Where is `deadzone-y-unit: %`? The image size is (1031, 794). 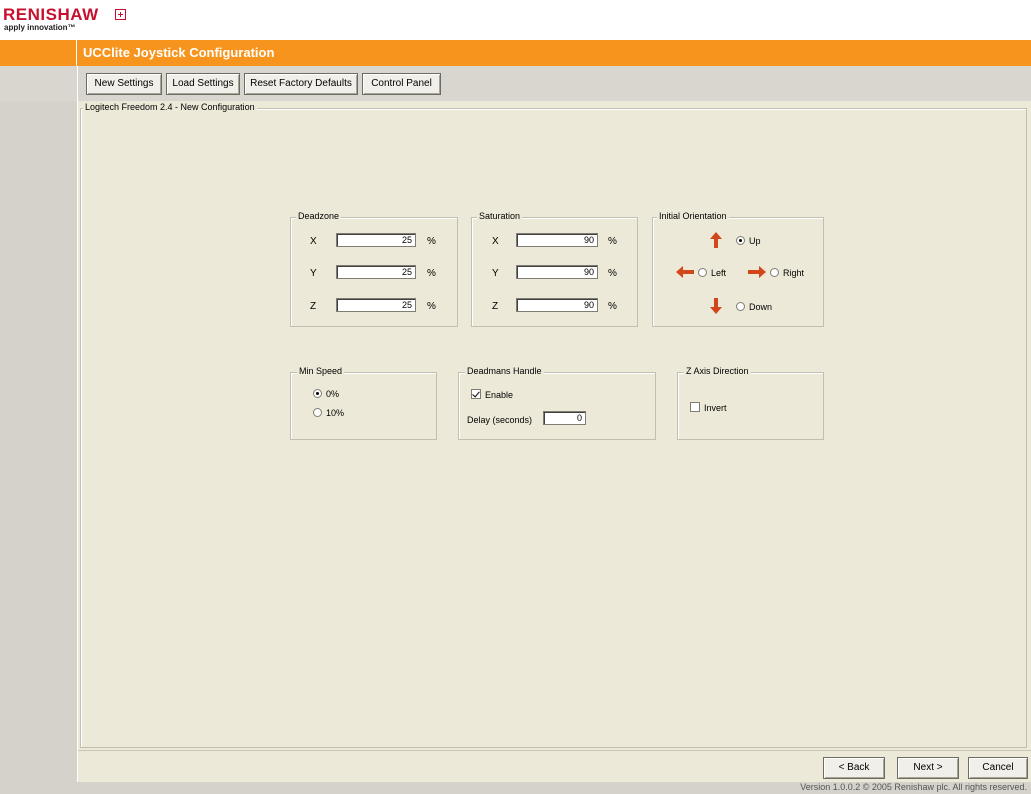 deadzone-y-unit: % is located at coordinates (431, 273).